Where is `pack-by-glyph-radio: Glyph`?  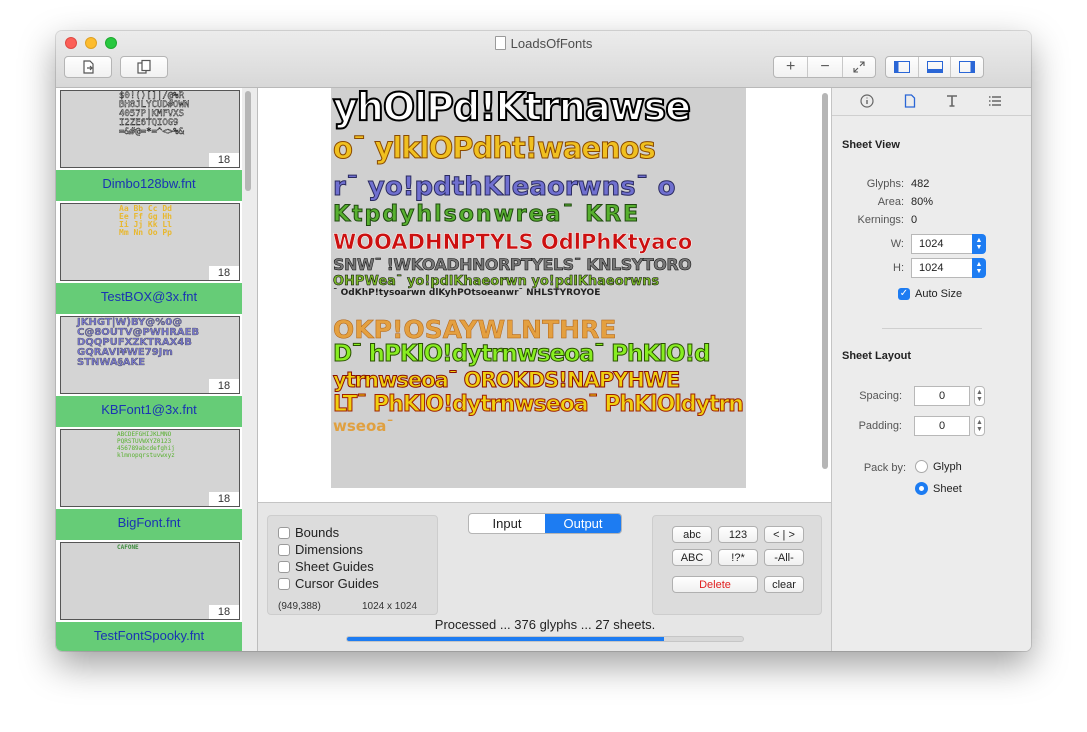
pack-by-glyph-radio: Glyph is located at coordinates (938, 466).